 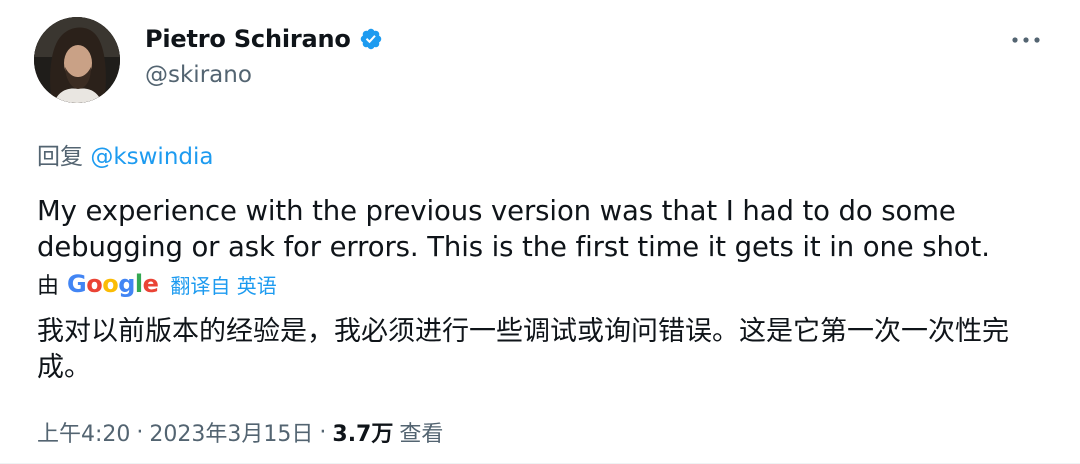 I want to click on avatar-photo, so click(x=77, y=60).